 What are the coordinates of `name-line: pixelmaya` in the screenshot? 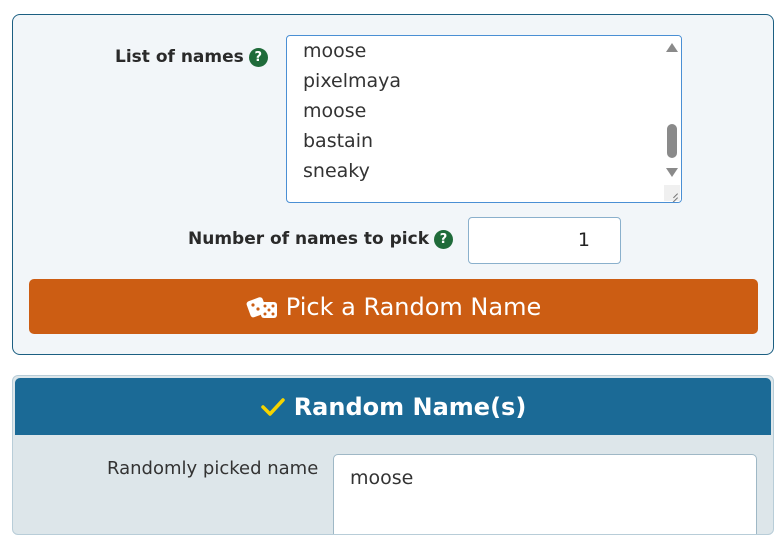 It's located at (352, 81).